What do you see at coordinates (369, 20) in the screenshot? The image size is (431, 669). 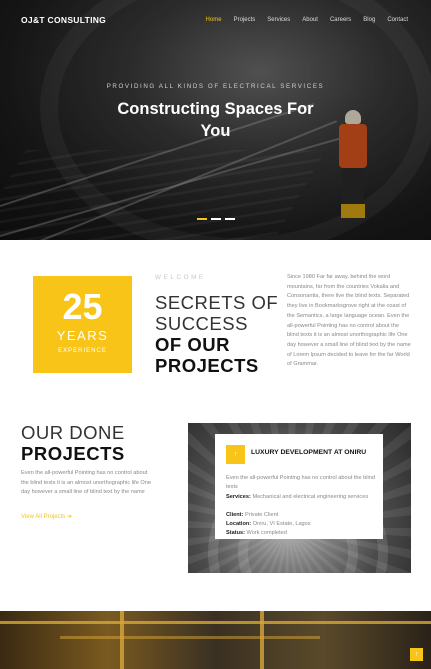 I see `nav-item-blog: Blog` at bounding box center [369, 20].